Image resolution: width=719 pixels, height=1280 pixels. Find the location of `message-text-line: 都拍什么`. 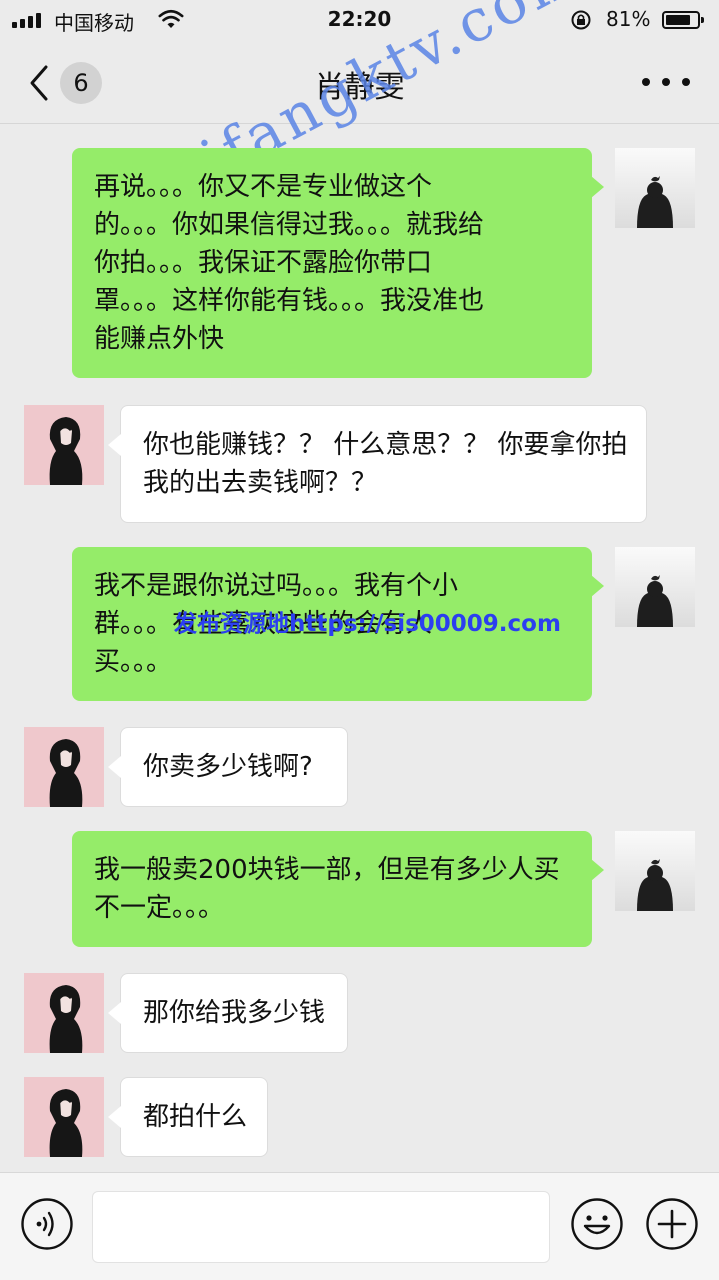

message-text-line: 都拍什么 is located at coordinates (195, 1117).